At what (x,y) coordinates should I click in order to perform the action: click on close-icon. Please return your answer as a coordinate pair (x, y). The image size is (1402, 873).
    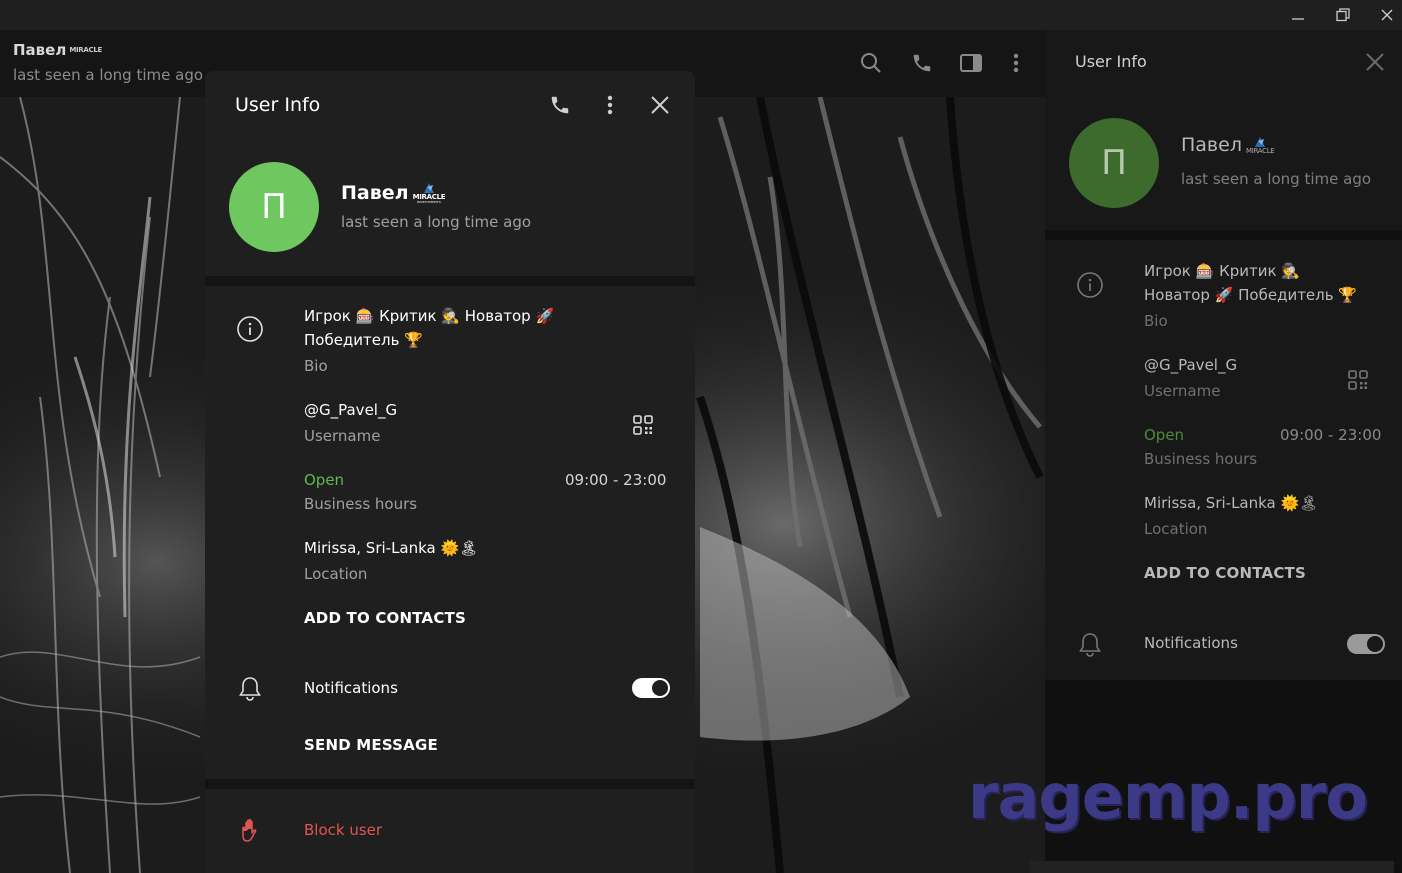
    Looking at the image, I should click on (660, 105).